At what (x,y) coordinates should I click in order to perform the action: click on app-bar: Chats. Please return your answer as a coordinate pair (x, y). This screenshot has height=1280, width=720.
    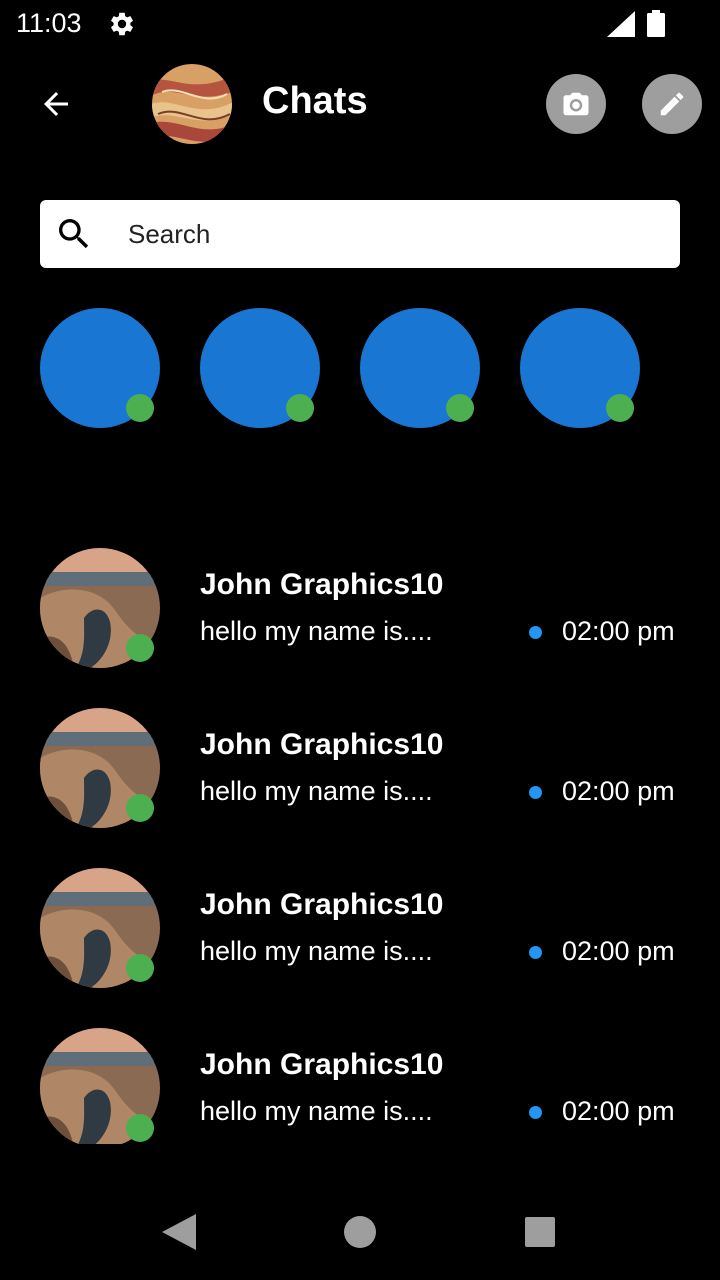
    Looking at the image, I should click on (360, 104).